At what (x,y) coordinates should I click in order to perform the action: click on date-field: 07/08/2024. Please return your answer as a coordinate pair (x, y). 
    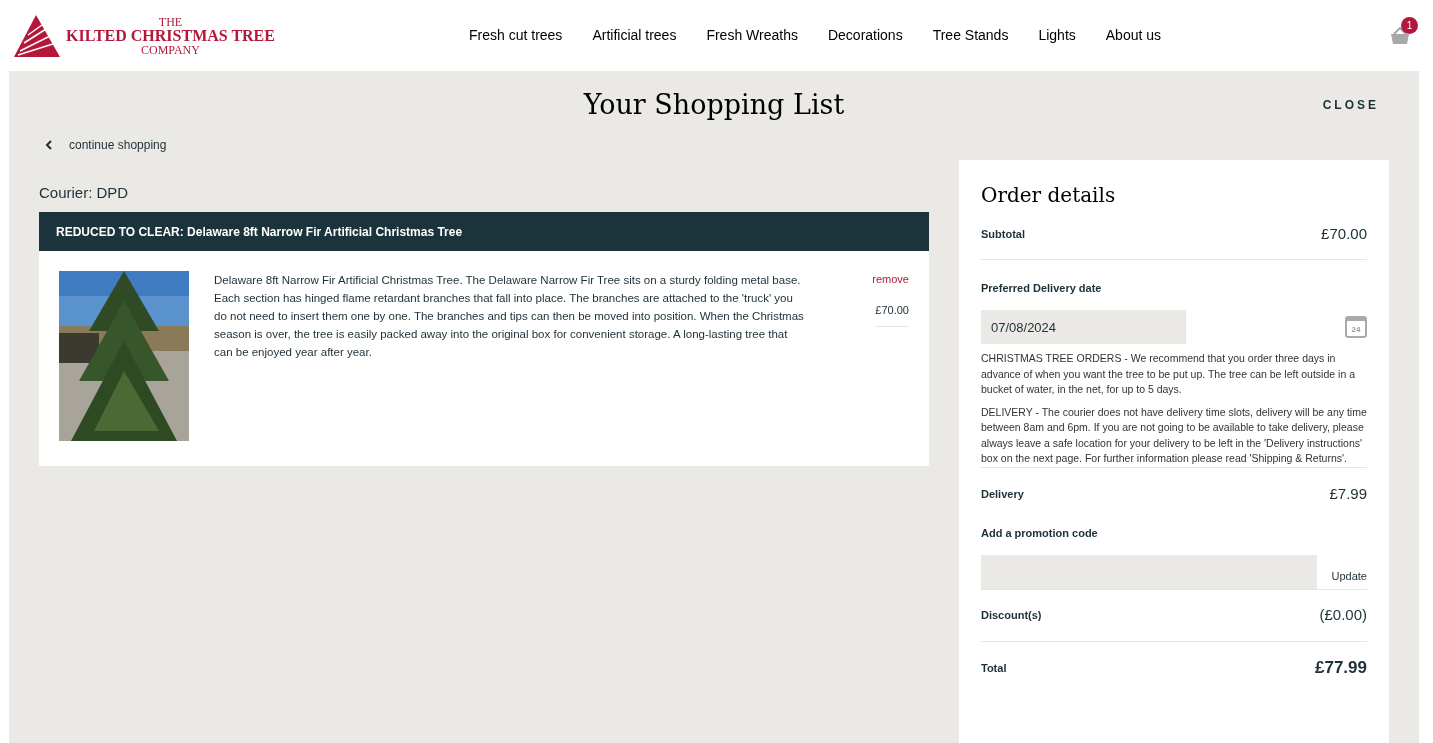
    Looking at the image, I should click on (1083, 327).